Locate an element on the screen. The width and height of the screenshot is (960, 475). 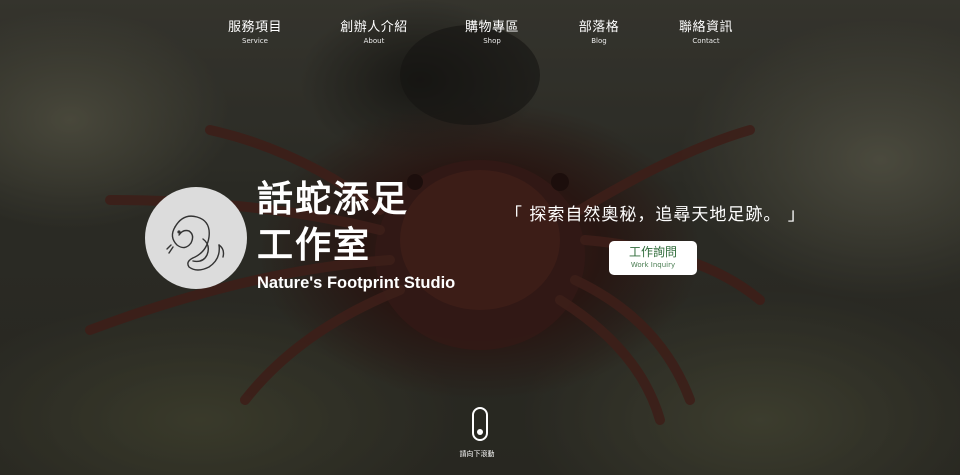
cta-label-en: Work Inquiry is located at coordinates (653, 265).